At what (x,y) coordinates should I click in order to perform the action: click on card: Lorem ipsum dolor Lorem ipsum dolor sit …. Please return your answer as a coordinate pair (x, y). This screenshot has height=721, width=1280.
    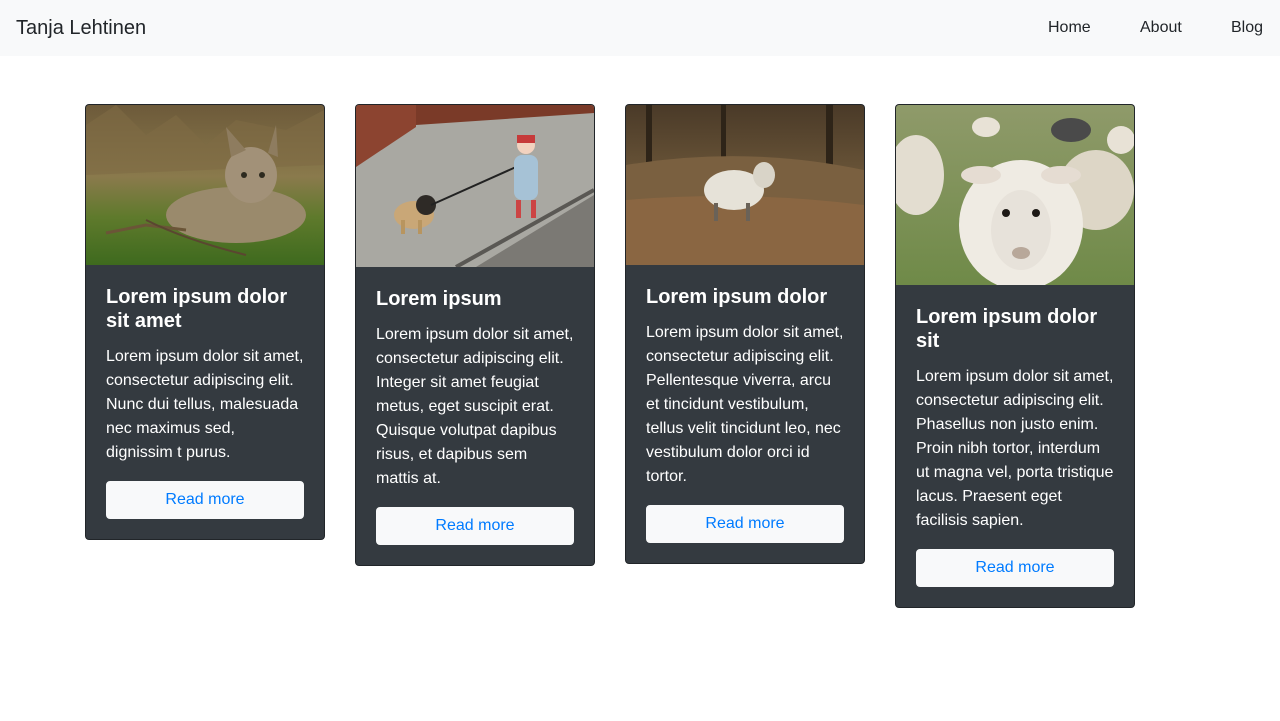
    Looking at the image, I should click on (745, 334).